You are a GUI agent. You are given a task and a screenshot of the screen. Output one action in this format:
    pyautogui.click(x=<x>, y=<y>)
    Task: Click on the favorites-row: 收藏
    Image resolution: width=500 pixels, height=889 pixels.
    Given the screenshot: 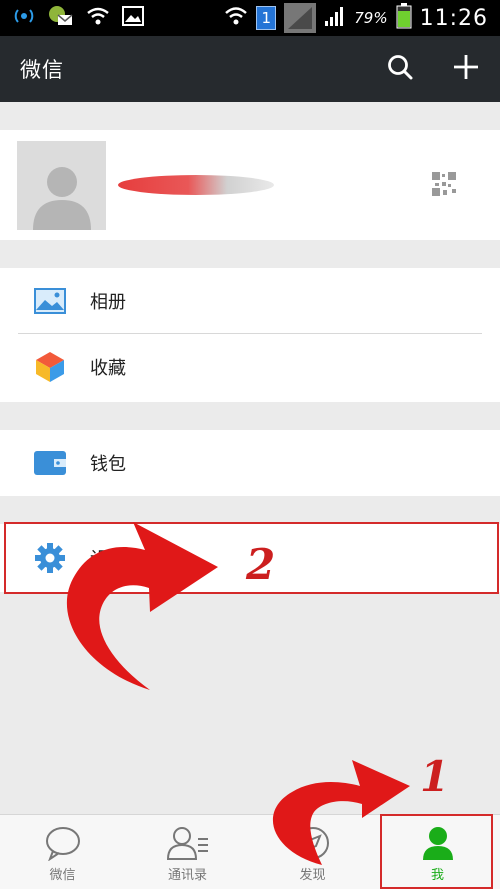 What is the action you would take?
    pyautogui.click(x=250, y=367)
    